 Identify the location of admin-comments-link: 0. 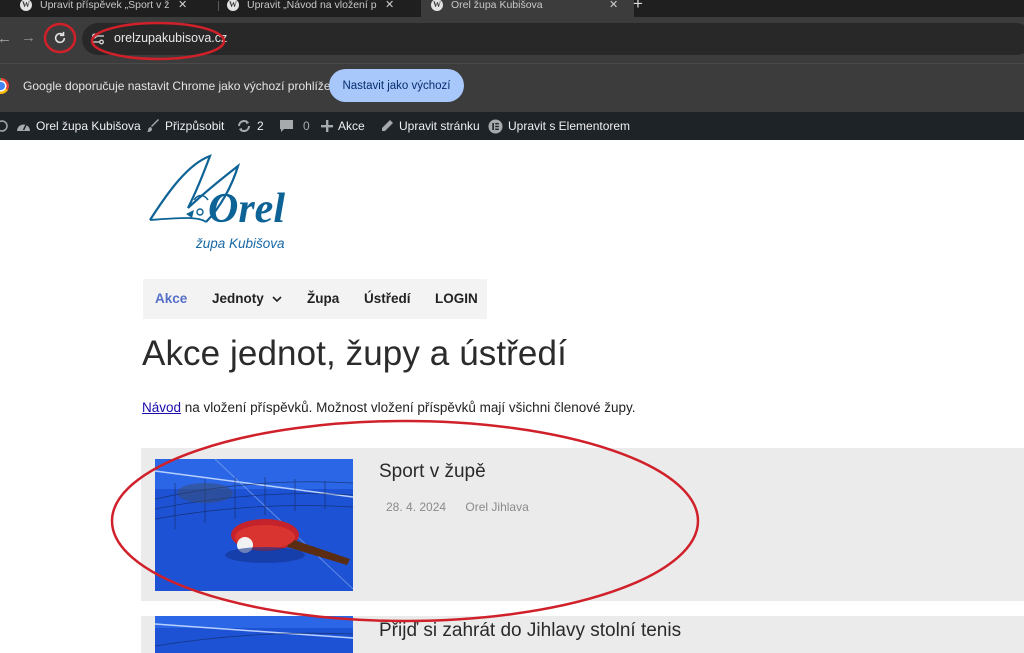
(294, 126).